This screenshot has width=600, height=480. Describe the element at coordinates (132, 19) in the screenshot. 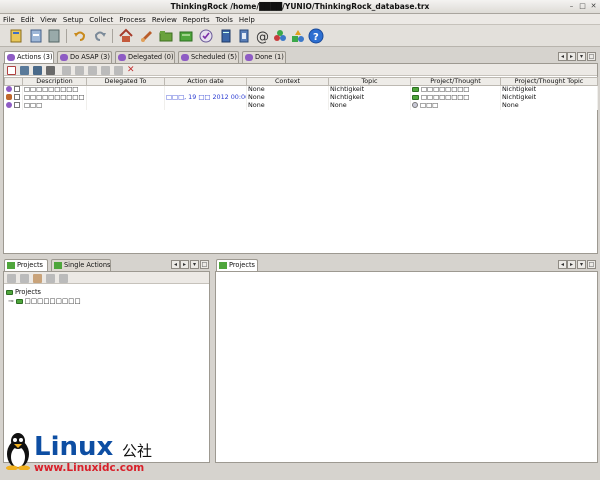

I see `menu-process: Process` at that location.